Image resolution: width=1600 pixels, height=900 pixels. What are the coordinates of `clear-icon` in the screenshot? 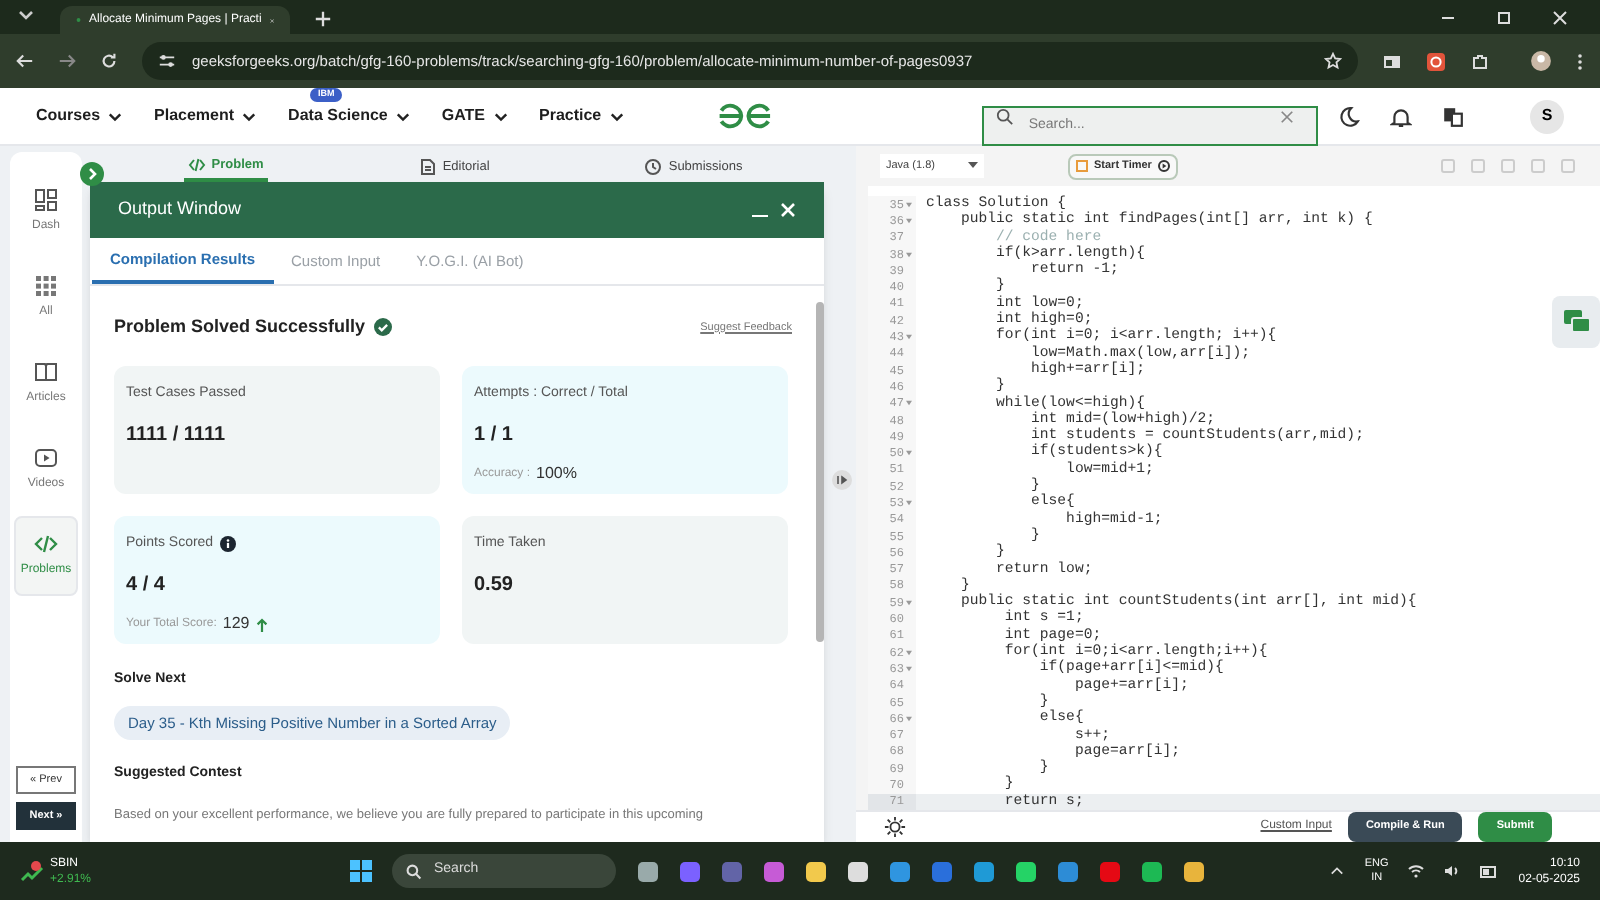 It's located at (1287, 116).